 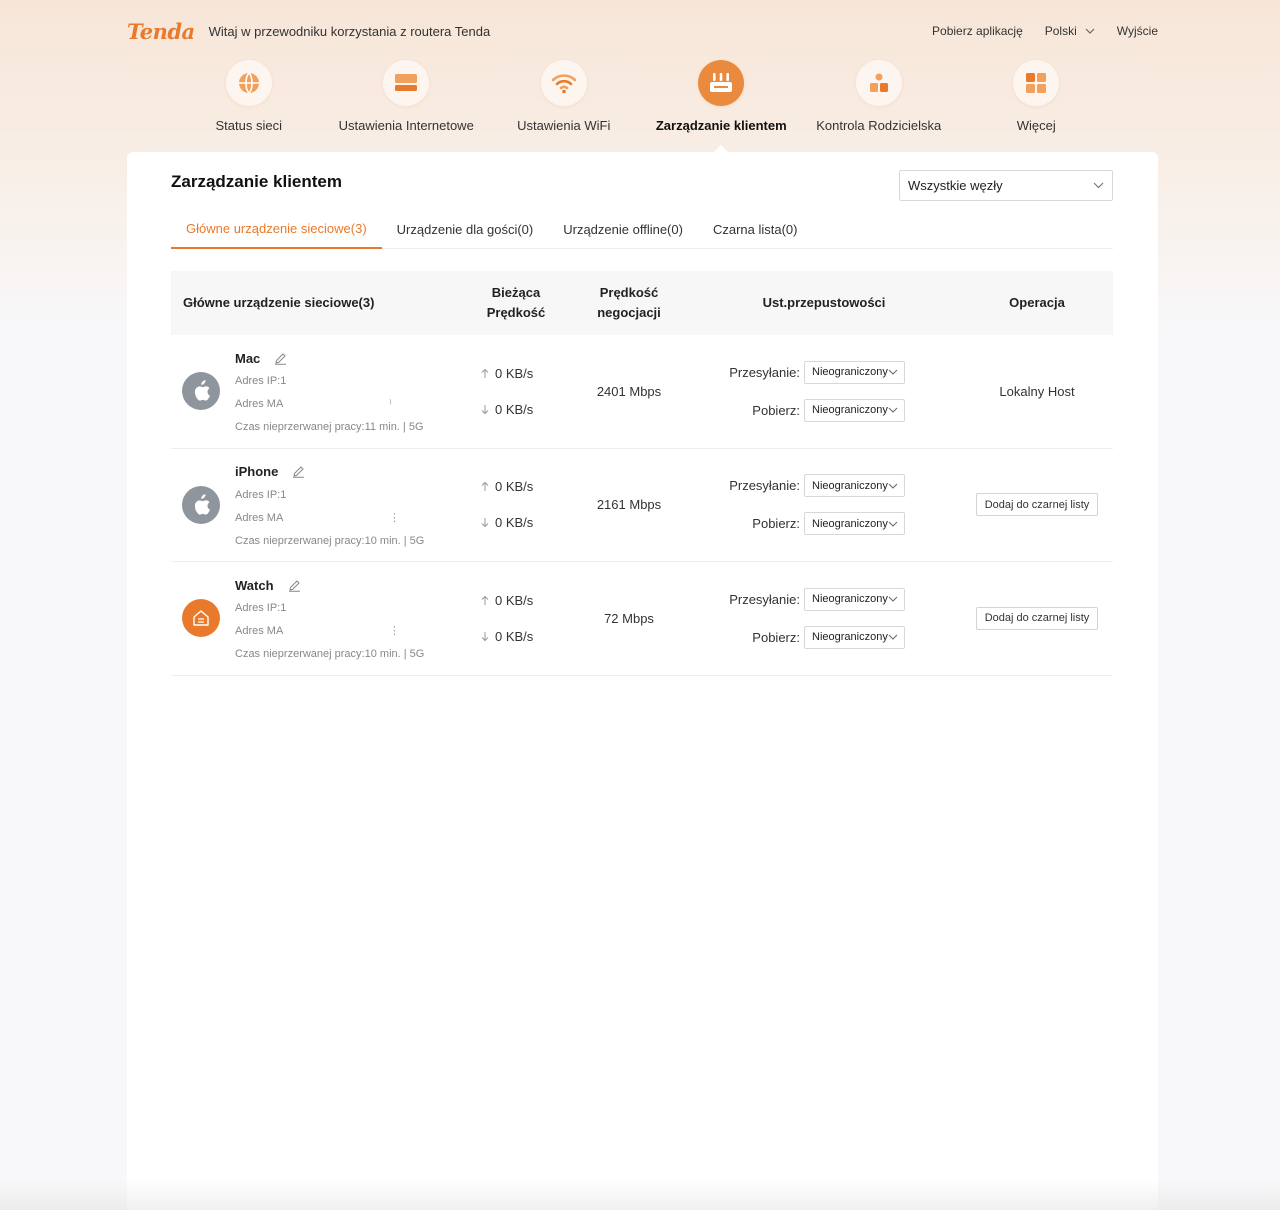 I want to click on nav-network-status: Status sieci, so click(x=249, y=105).